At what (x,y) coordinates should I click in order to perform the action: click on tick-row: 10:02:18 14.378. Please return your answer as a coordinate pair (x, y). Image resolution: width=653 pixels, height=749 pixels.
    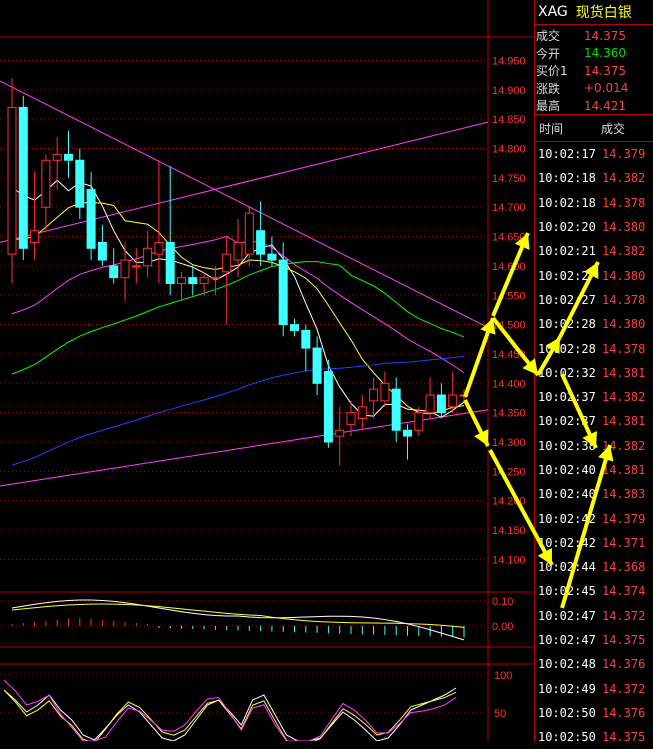
    Looking at the image, I should click on (594, 203).